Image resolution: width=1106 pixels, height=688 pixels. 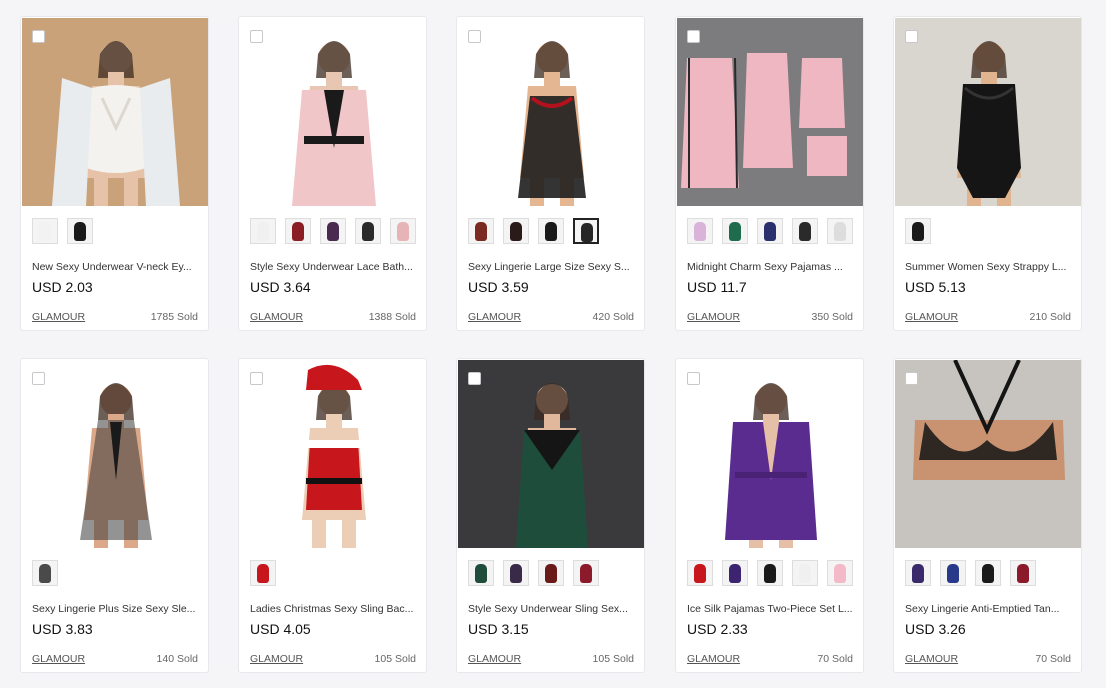 I want to click on sold-count: 420 Sold, so click(x=613, y=317).